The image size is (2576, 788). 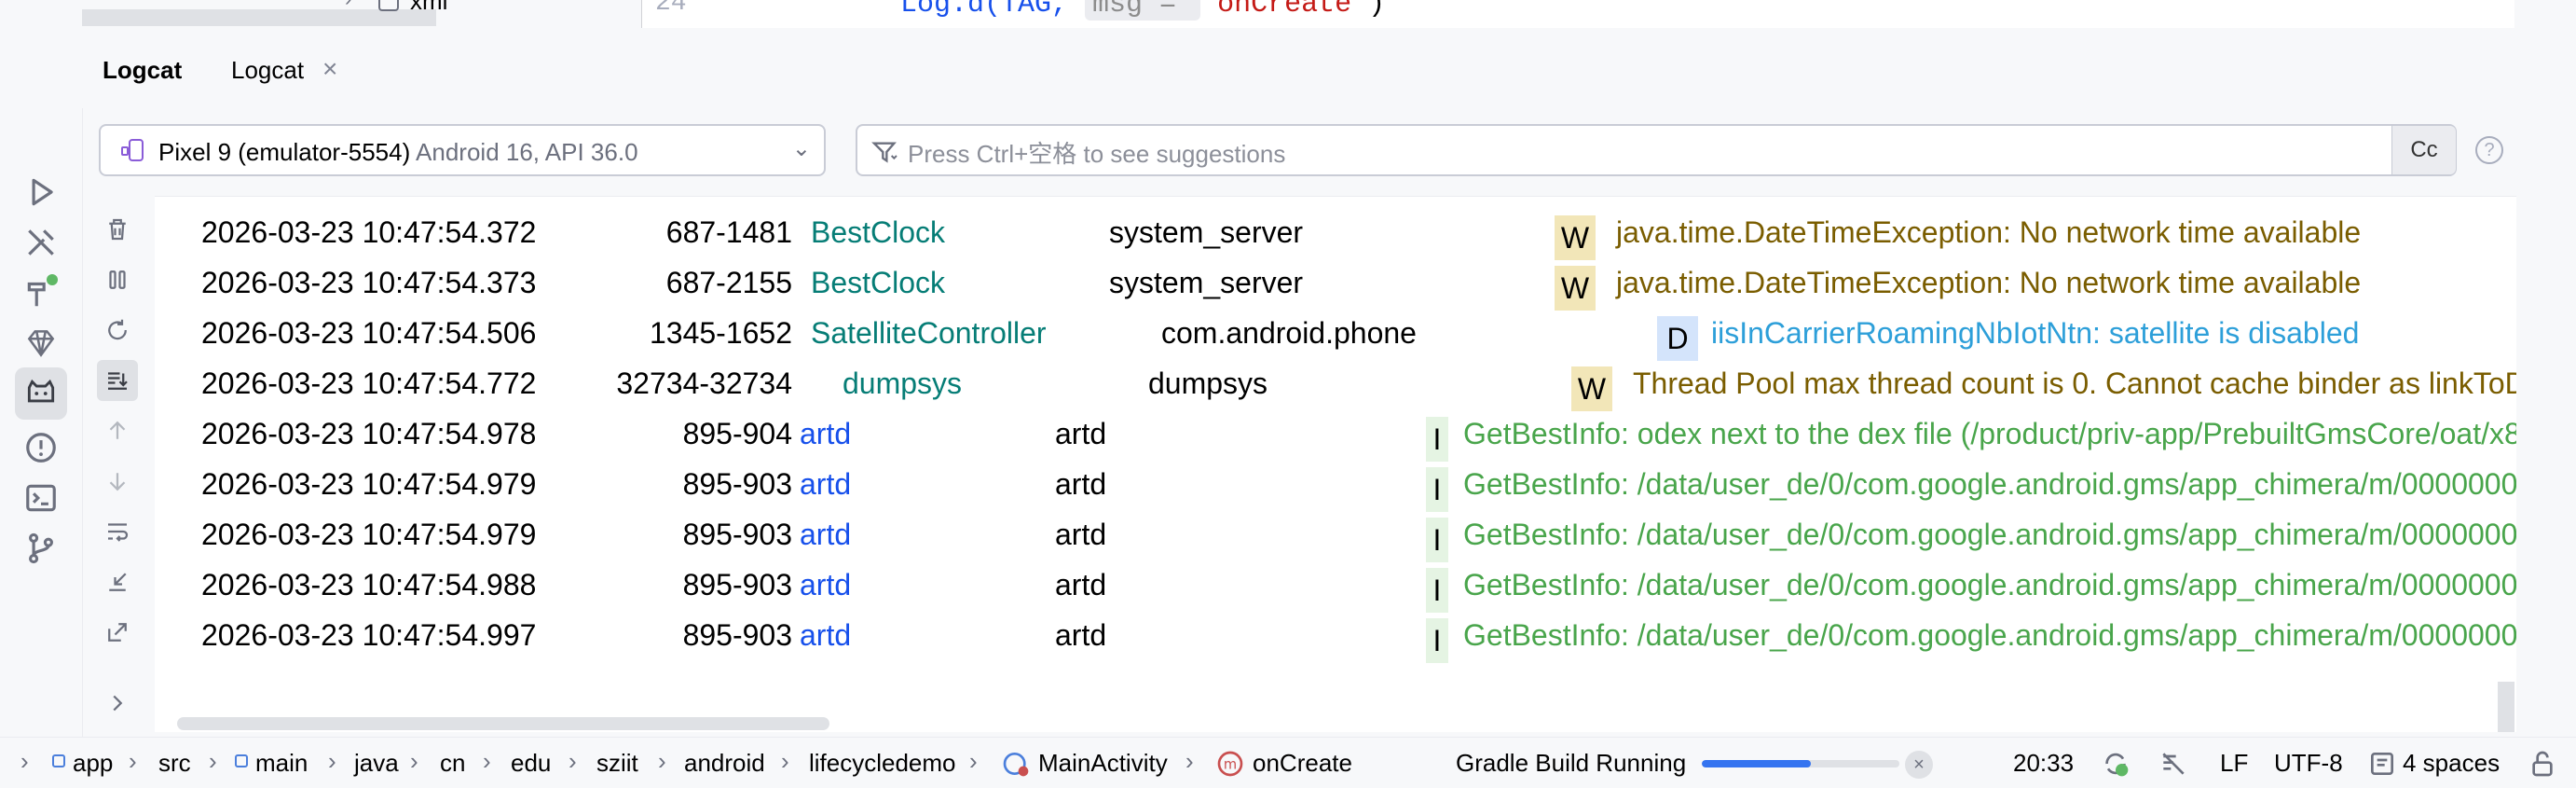 I want to click on tree-item-xml: xml, so click(x=428, y=8).